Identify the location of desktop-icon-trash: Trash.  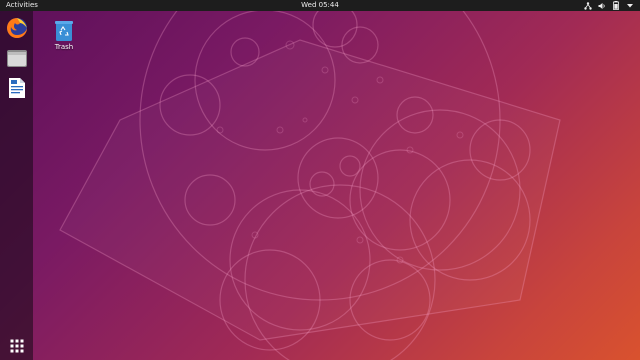
(64, 35).